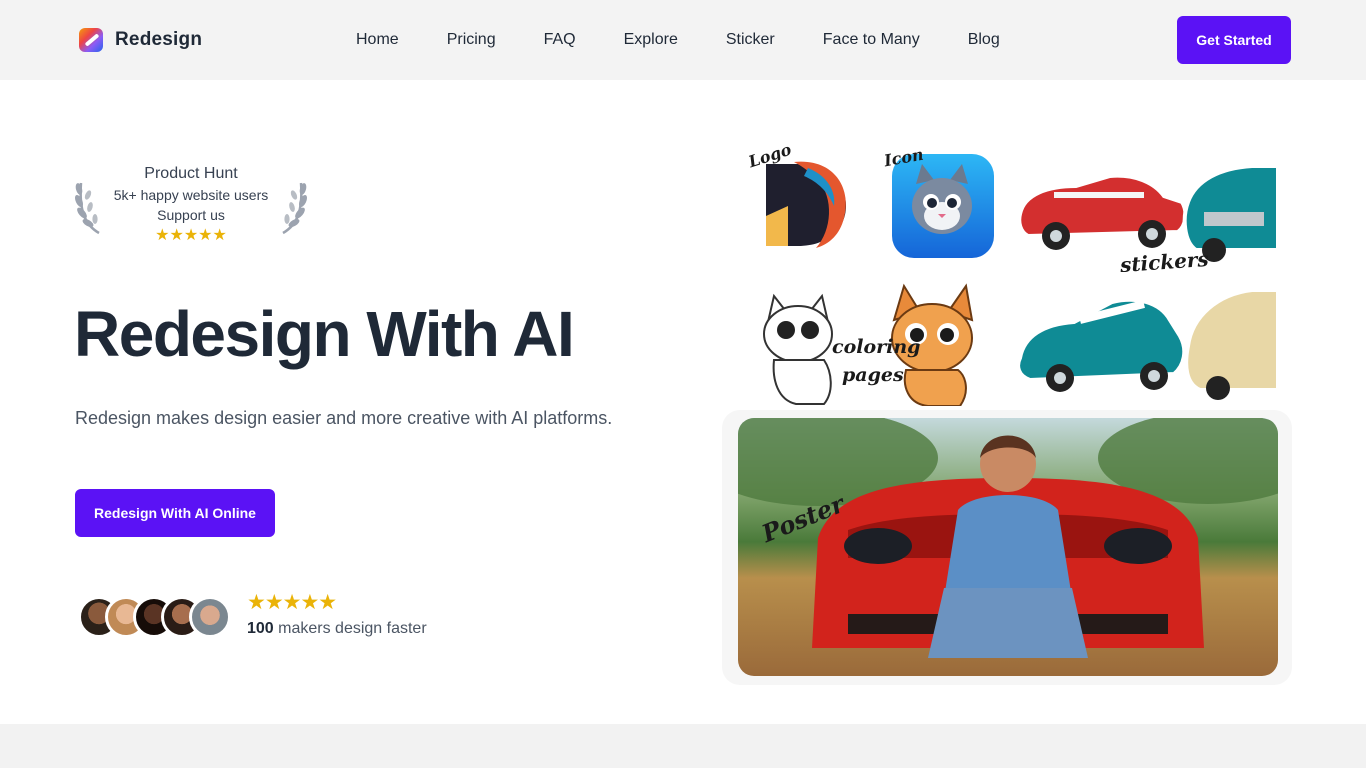 The height and width of the screenshot is (768, 1366). Describe the element at coordinates (91, 40) in the screenshot. I see `brand-logo-icon` at that location.